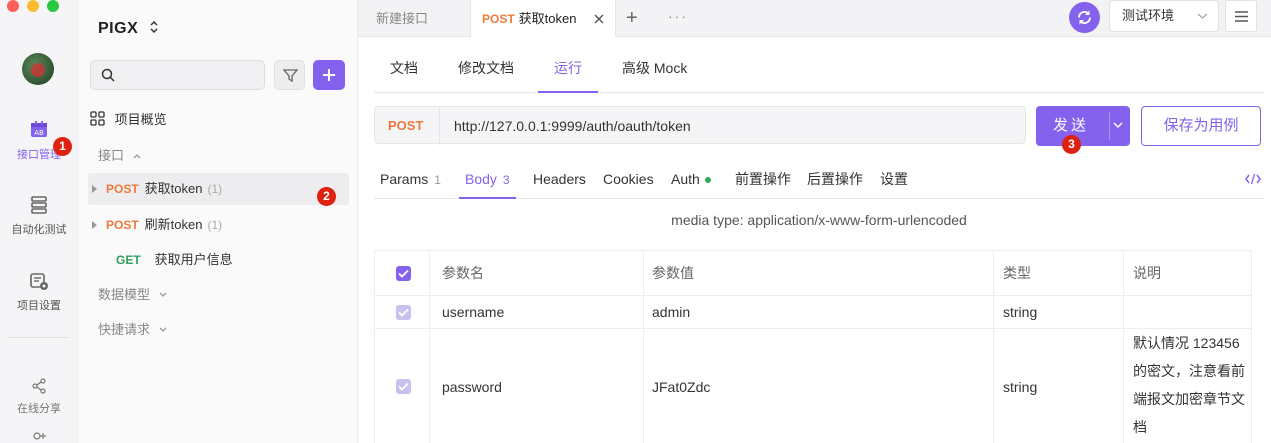 The height and width of the screenshot is (443, 1271). I want to click on tab-post-actions: 后置操作, so click(835, 178).